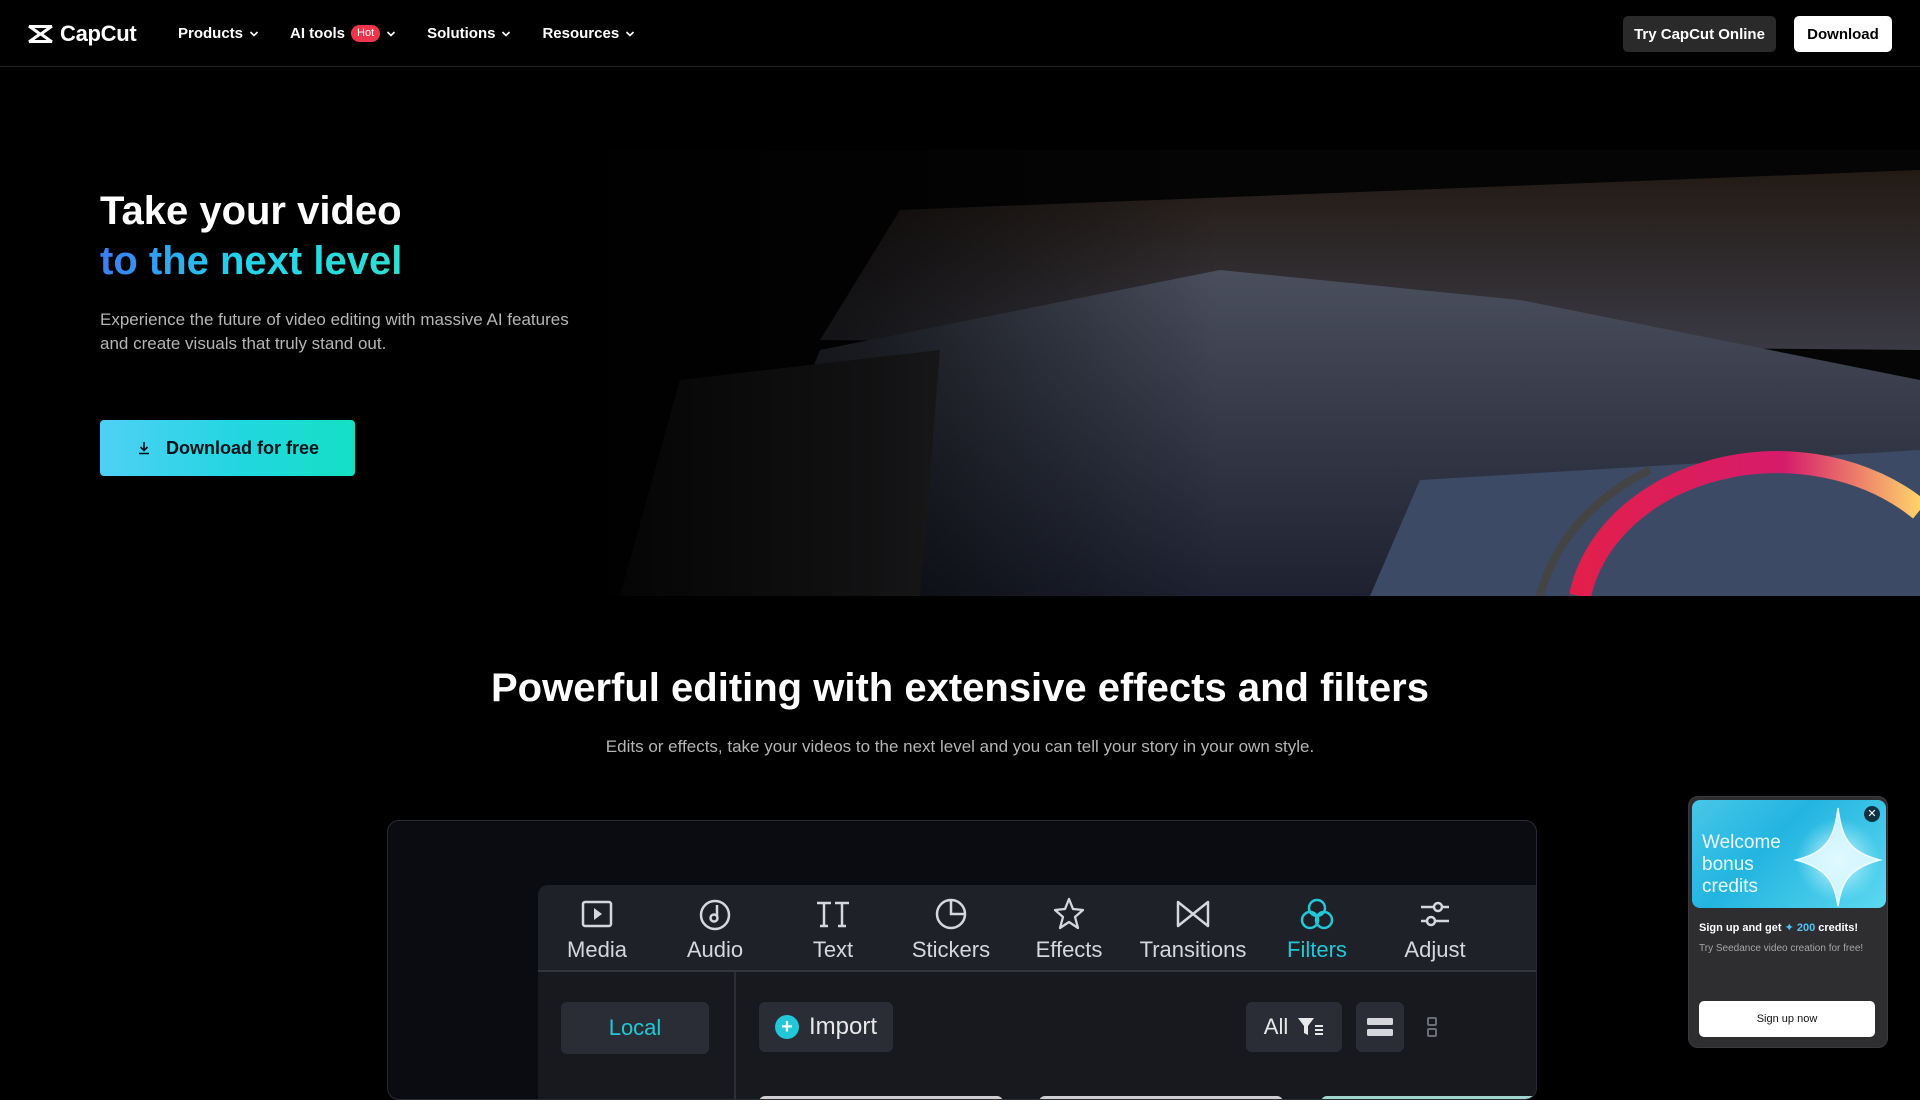  Describe the element at coordinates (1069, 913) in the screenshot. I see `effects-icon` at that location.